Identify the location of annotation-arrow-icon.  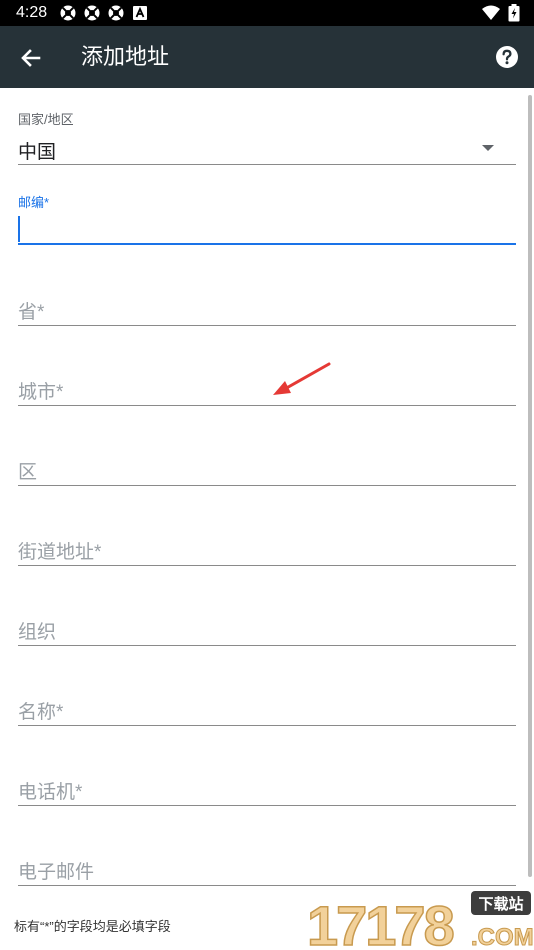
(302, 378).